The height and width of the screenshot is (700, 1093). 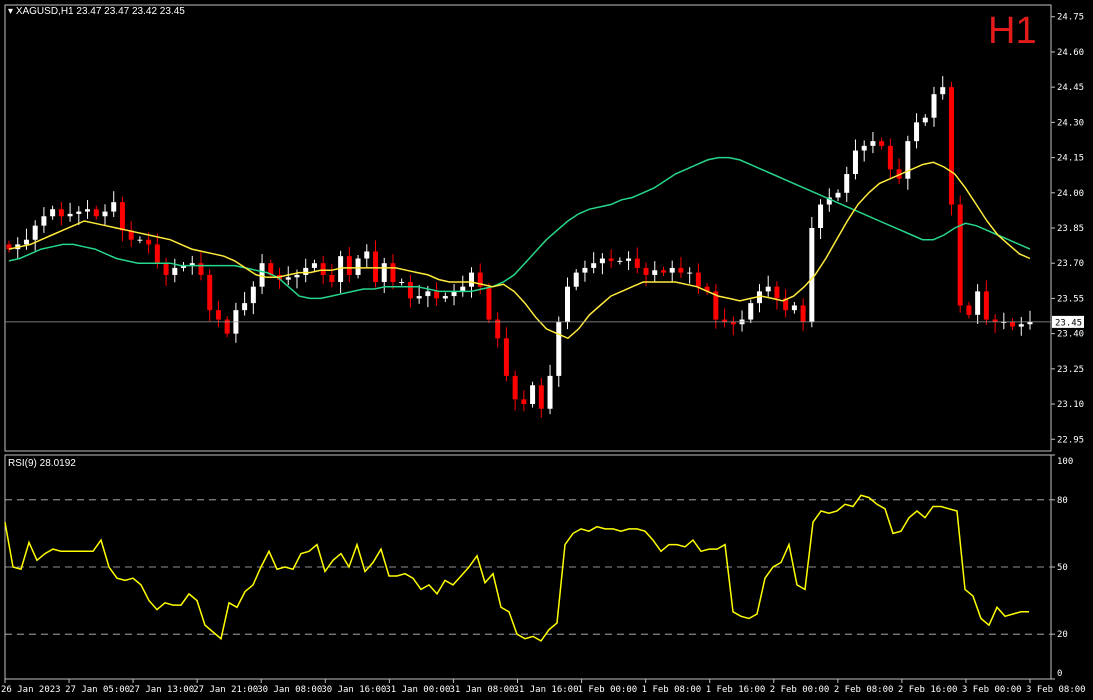 I want to click on time-tick-label: 27 Jan 13:00, so click(x=161, y=690).